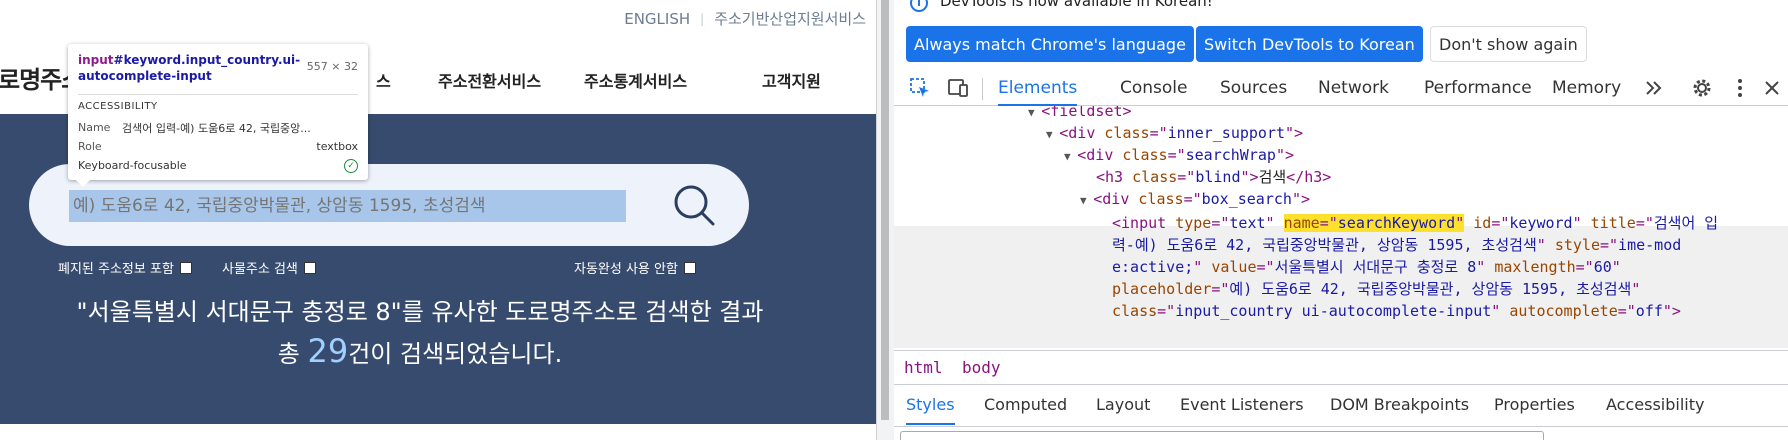 The height and width of the screenshot is (440, 1788). Describe the element at coordinates (292, 354) in the screenshot. I see `result-prefix: 총` at that location.